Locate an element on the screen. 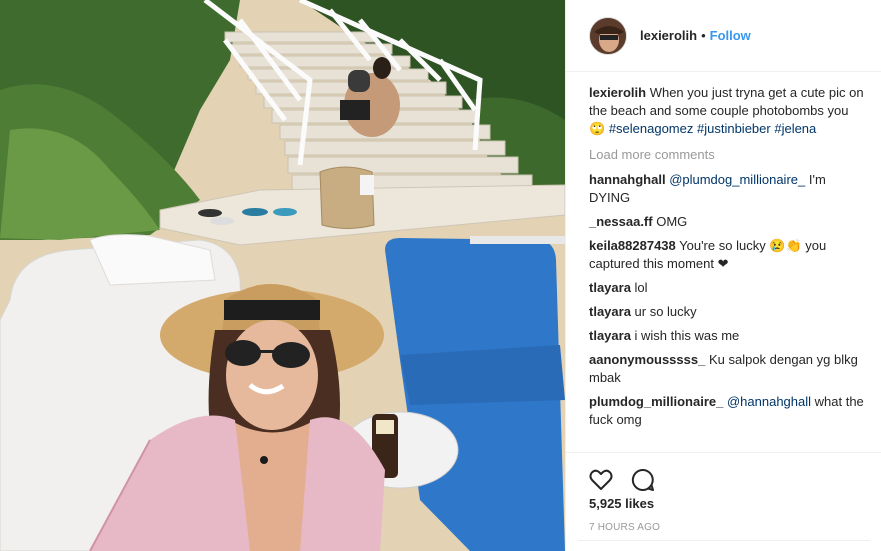 Image resolution: width=881 pixels, height=551 pixels. action-bar is located at coordinates (723, 474).